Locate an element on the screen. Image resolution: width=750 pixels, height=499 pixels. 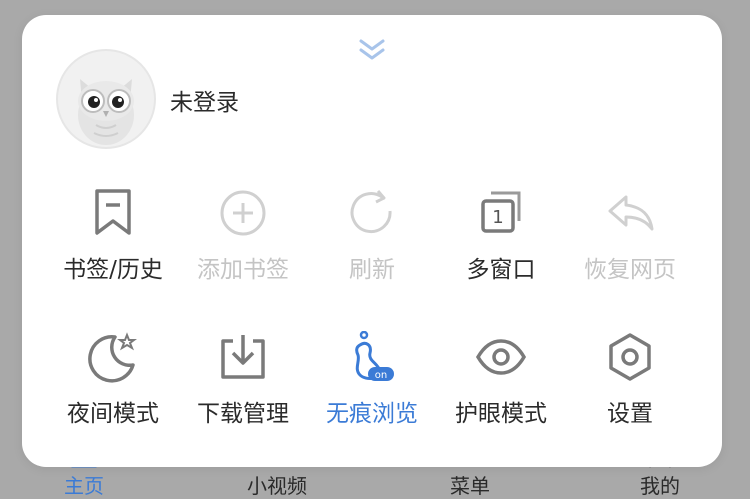
menu-item-label: 下载管理 is located at coordinates (243, 414).